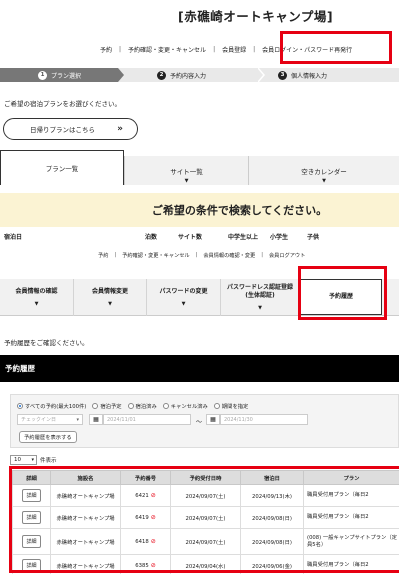 This screenshot has height=574, width=399. I want to click on highlight-history-tab, so click(342, 293).